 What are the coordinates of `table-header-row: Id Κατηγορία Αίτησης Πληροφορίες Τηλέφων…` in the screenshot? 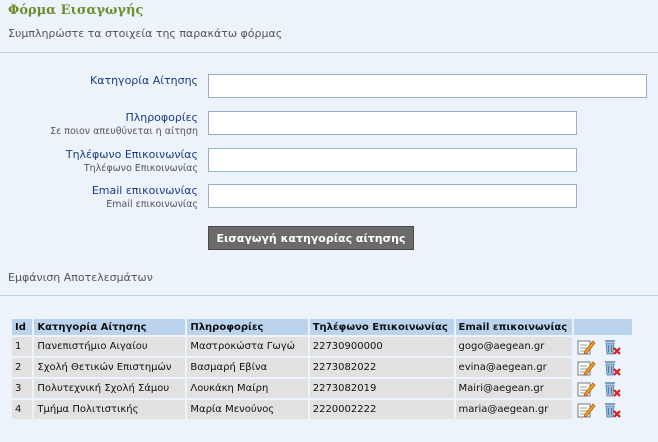 It's located at (322, 327).